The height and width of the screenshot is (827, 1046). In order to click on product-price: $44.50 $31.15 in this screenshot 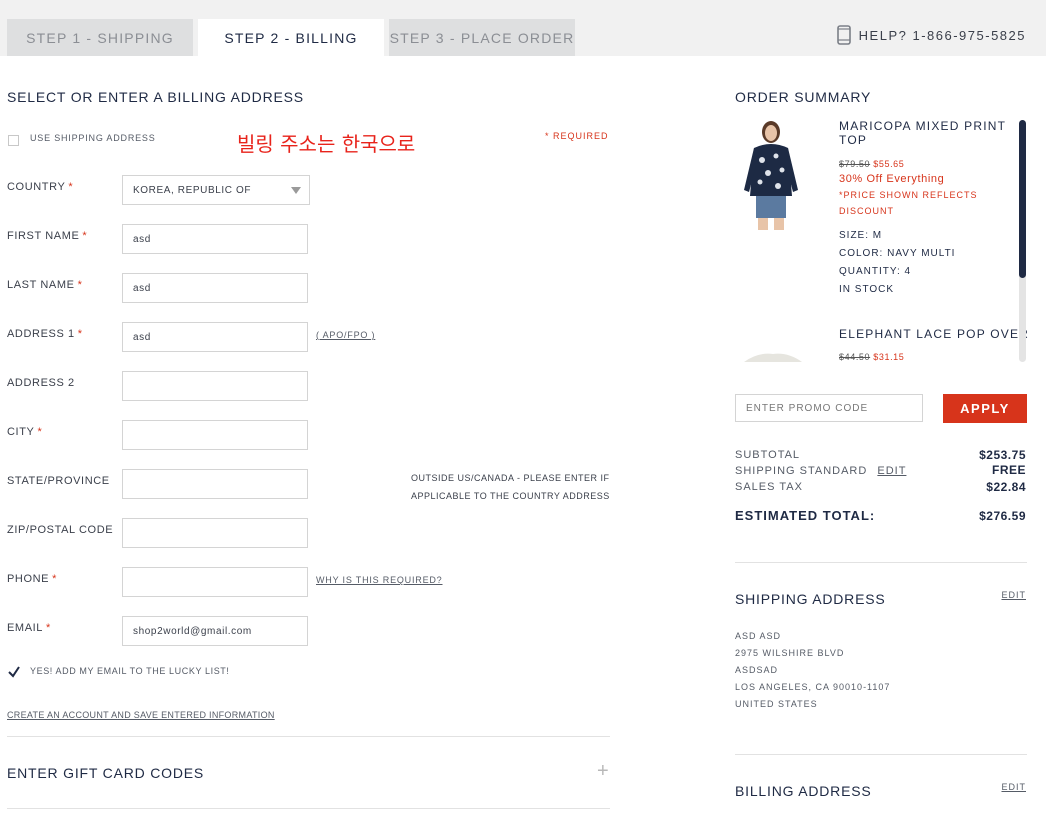, I will do `click(871, 357)`.